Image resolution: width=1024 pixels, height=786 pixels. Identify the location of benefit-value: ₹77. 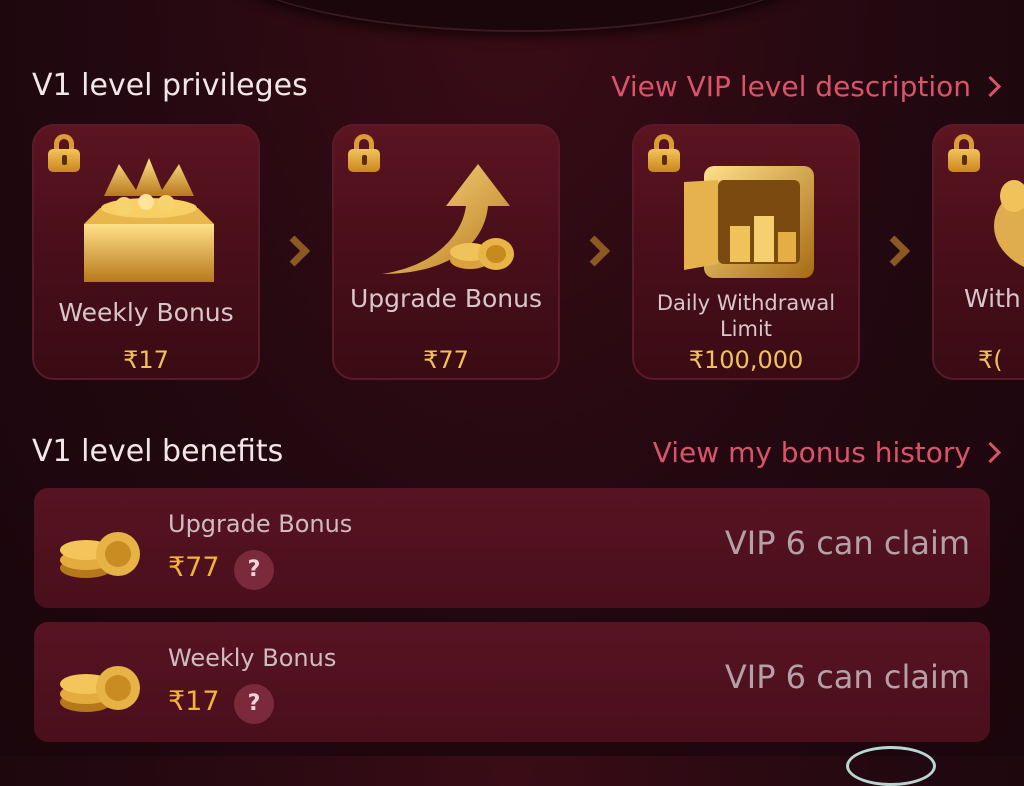
(194, 567).